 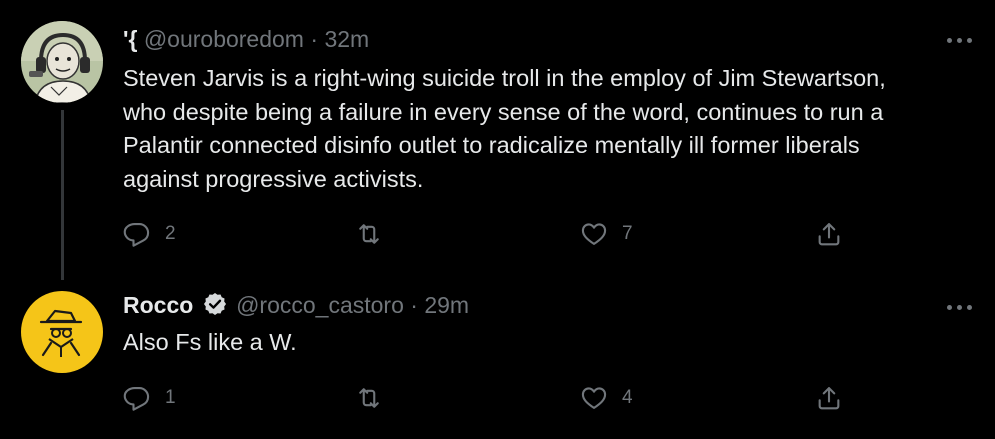 I want to click on reply-count: 1, so click(x=170, y=397).